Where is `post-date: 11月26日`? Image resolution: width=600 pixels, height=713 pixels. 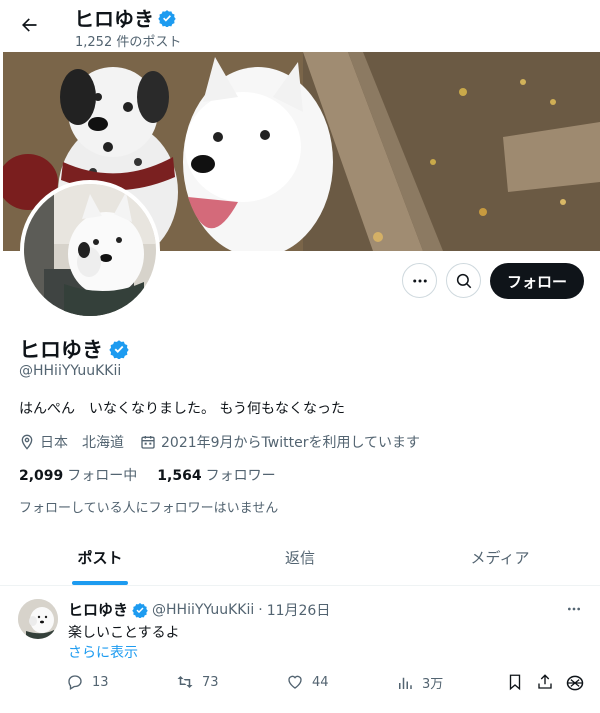 post-date: 11月26日 is located at coordinates (299, 610).